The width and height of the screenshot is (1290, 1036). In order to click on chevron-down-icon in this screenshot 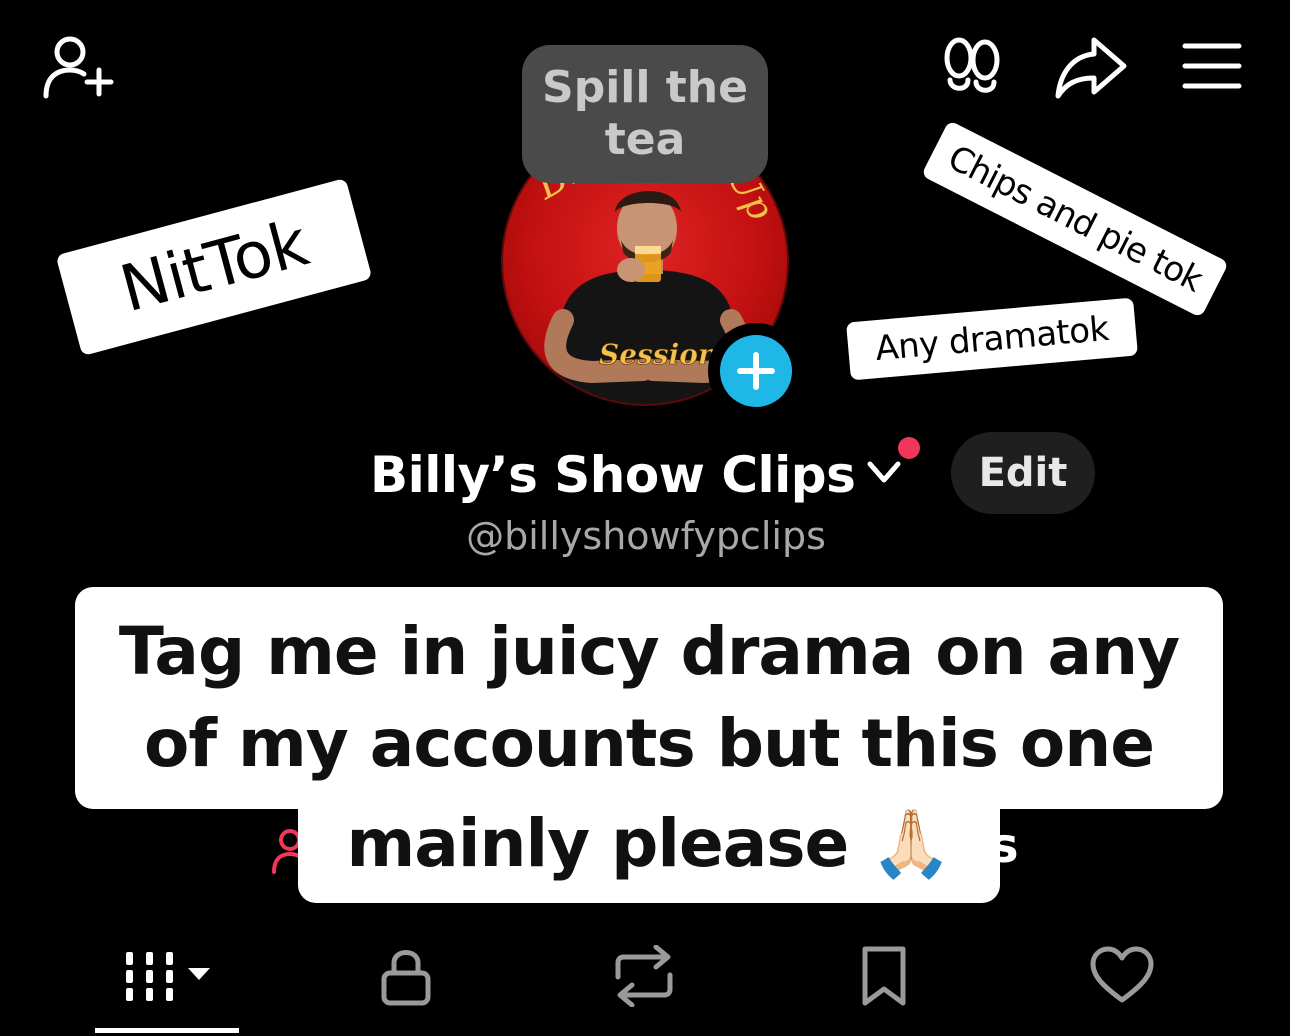, I will do `click(884, 474)`.